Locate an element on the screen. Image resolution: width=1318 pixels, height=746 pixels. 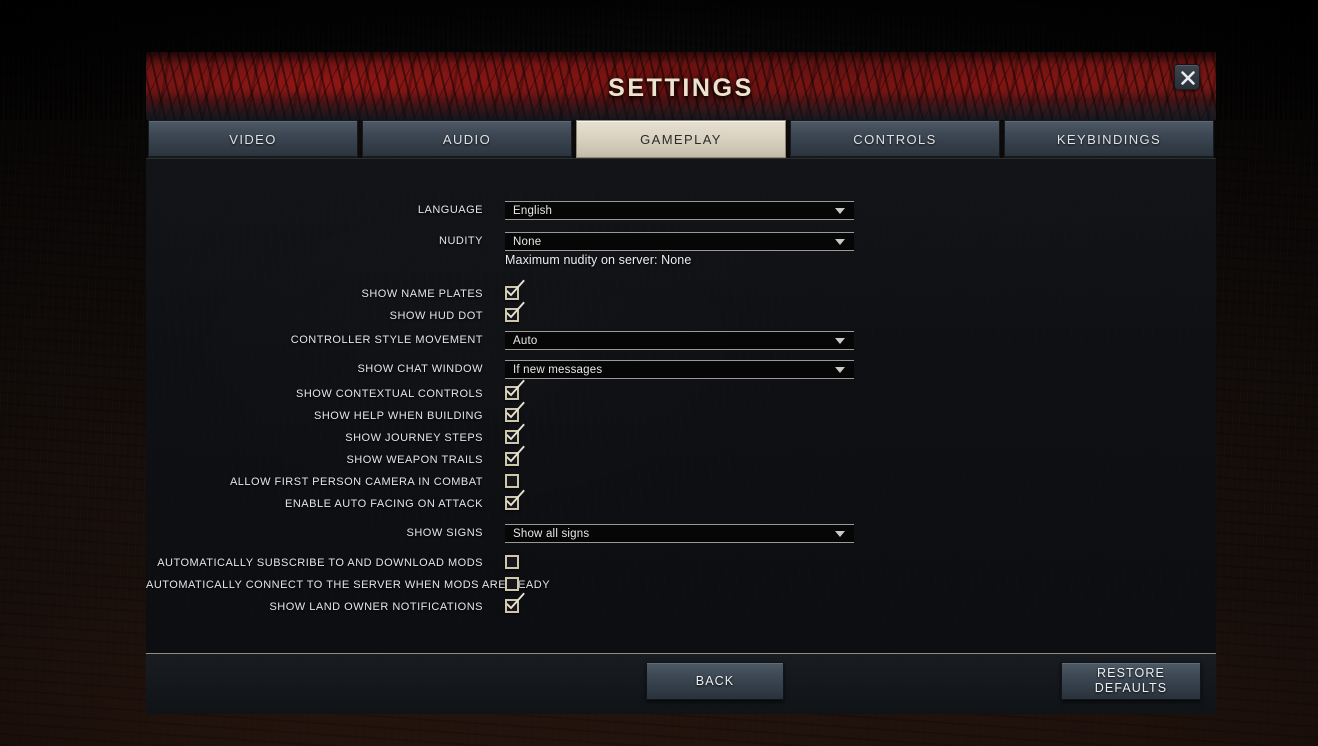
control-show-land-owner-notifications is located at coordinates (515, 602).